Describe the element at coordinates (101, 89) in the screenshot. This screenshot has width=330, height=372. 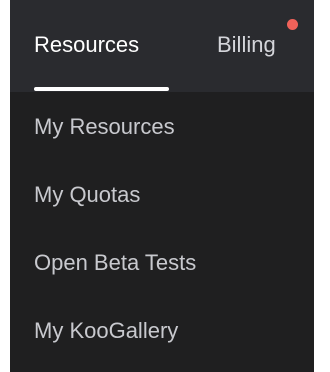
I see `active-tab-indicator` at that location.